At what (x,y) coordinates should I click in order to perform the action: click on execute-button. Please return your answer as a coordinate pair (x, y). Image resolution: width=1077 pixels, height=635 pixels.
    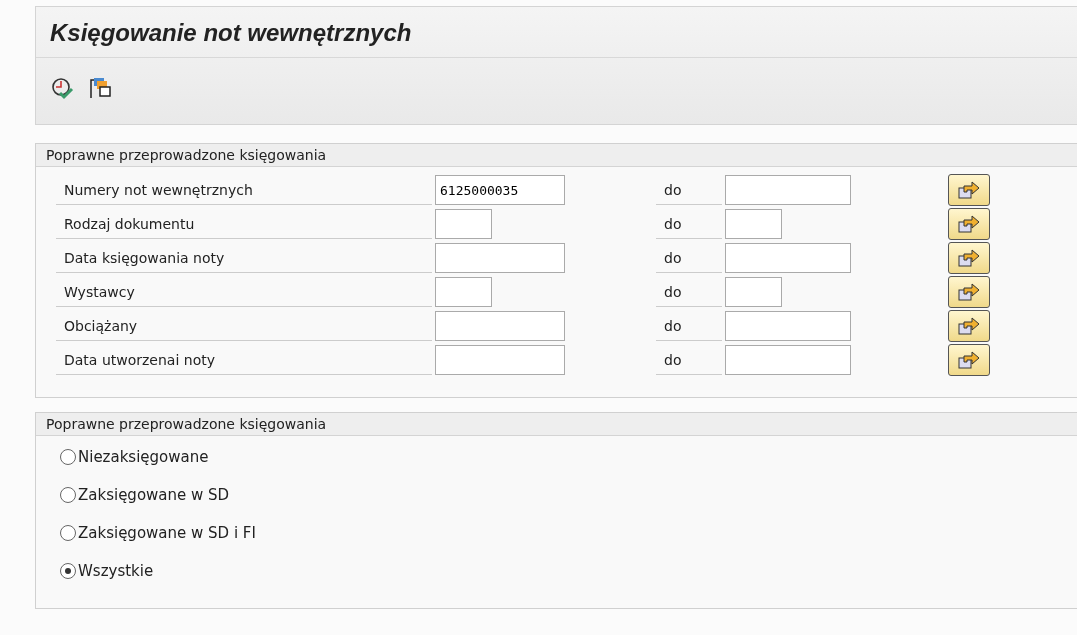
    Looking at the image, I should click on (62, 88).